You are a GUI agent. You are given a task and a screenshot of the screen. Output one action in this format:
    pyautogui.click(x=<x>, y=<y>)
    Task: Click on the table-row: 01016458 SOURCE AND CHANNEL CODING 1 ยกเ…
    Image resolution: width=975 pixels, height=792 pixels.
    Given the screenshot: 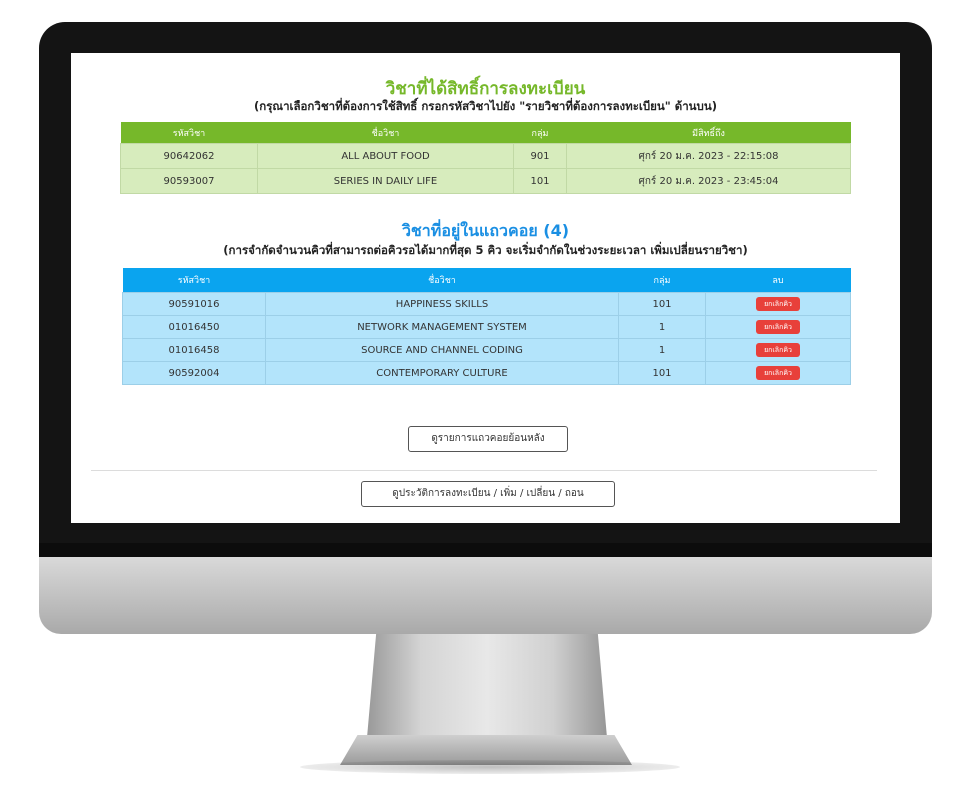 What is the action you would take?
    pyautogui.click(x=486, y=350)
    